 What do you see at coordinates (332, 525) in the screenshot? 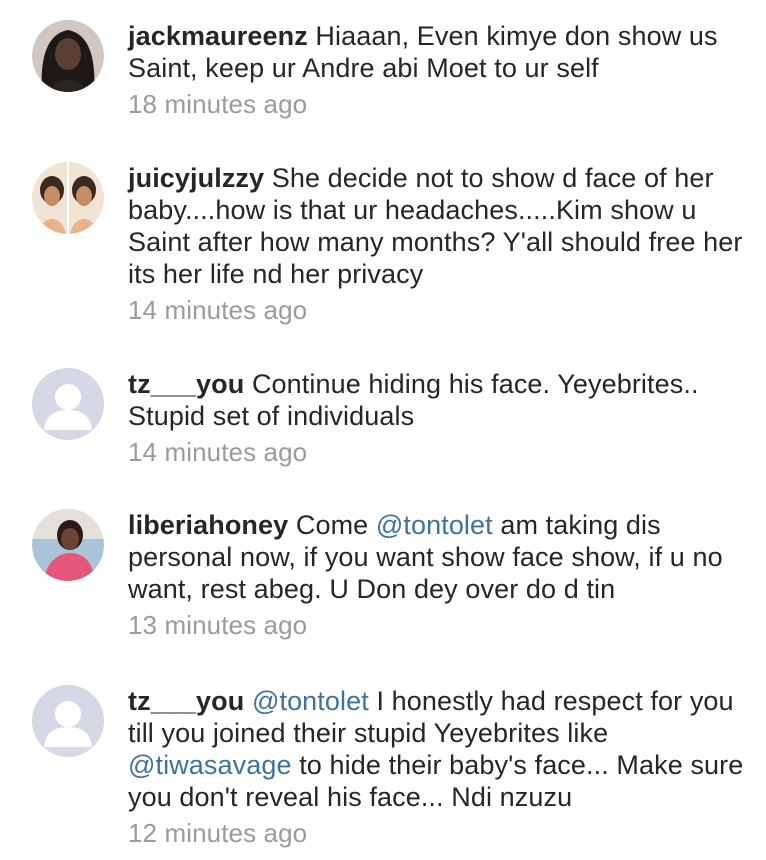
I see `comment-text: Come` at bounding box center [332, 525].